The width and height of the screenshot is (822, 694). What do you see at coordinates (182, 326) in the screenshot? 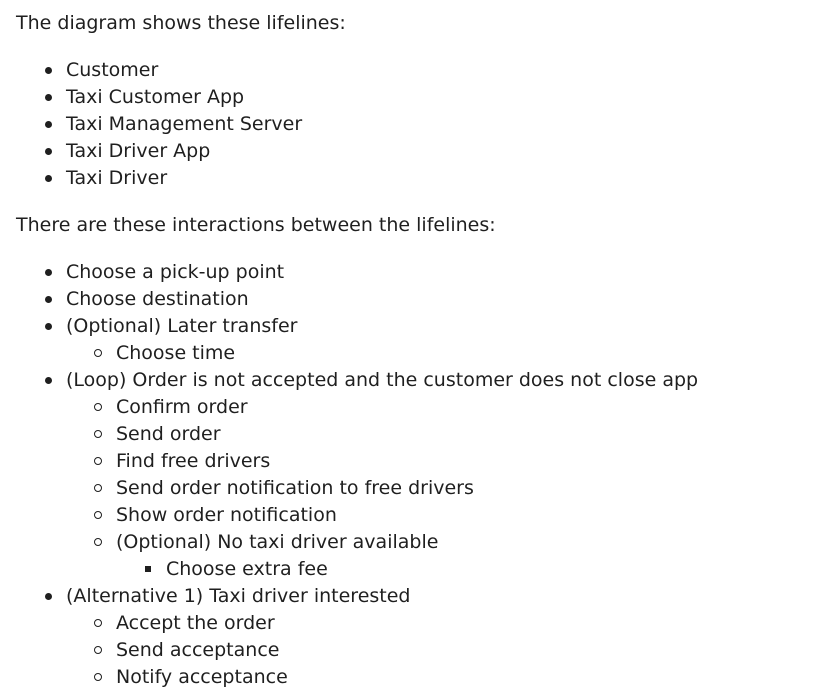
I see `list-item-label: (Optional) Later transfer` at bounding box center [182, 326].